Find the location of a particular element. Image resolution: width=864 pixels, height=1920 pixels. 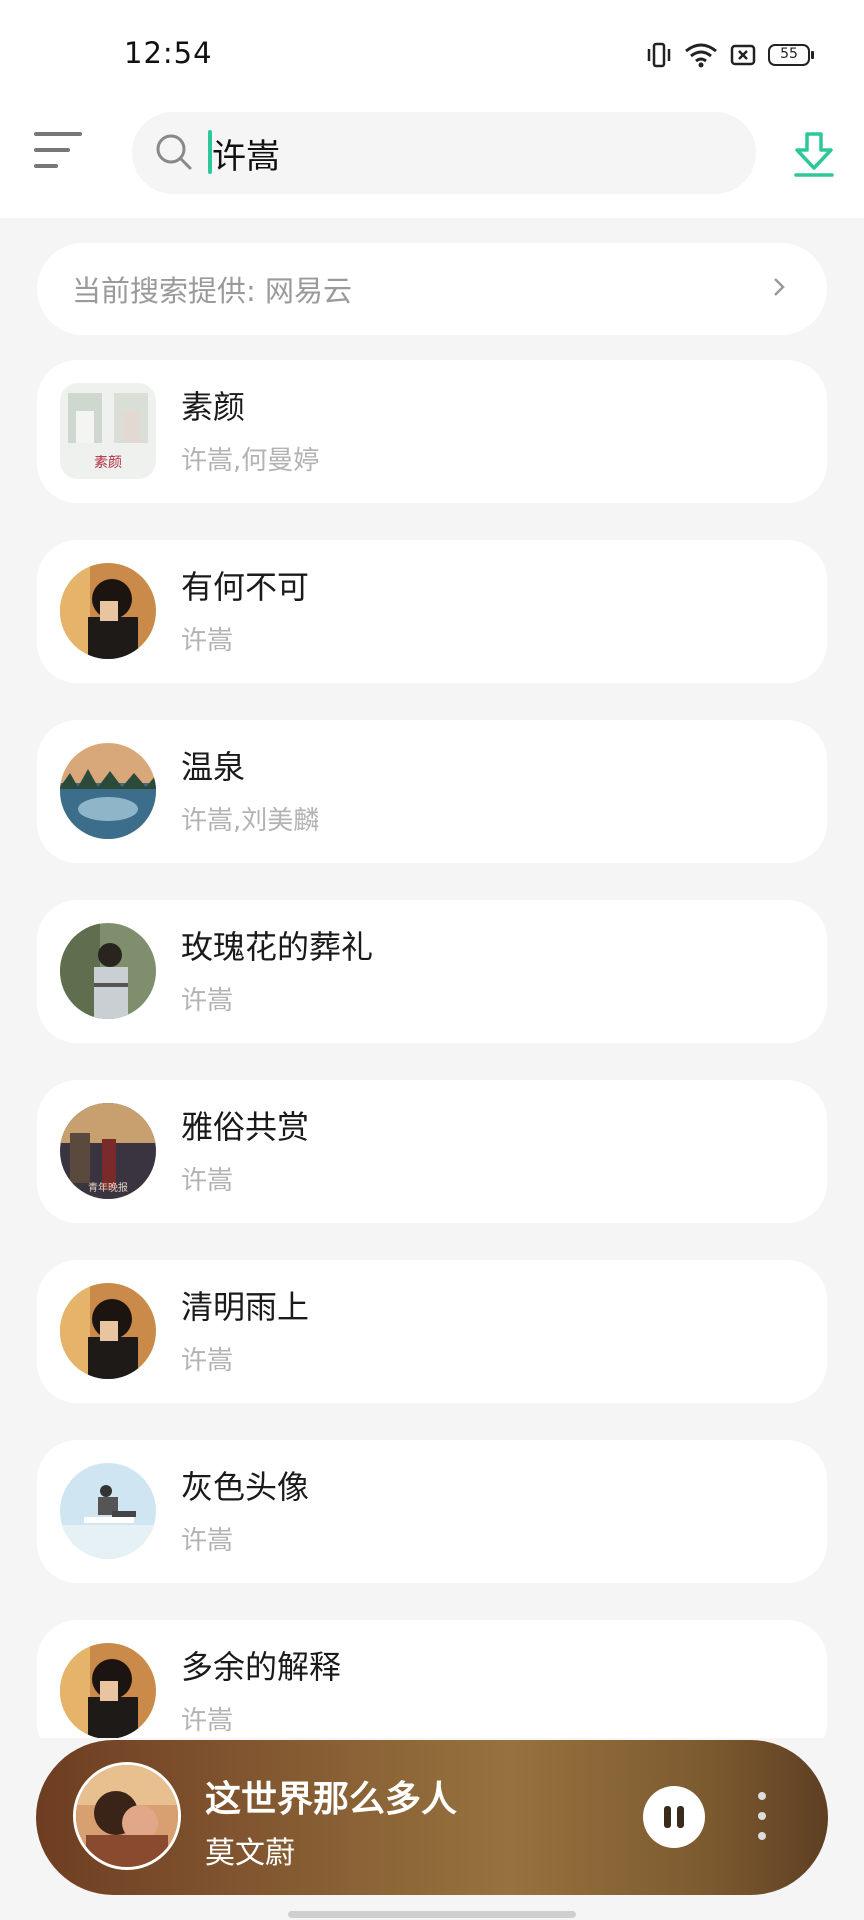

search-input is located at coordinates (462, 153).